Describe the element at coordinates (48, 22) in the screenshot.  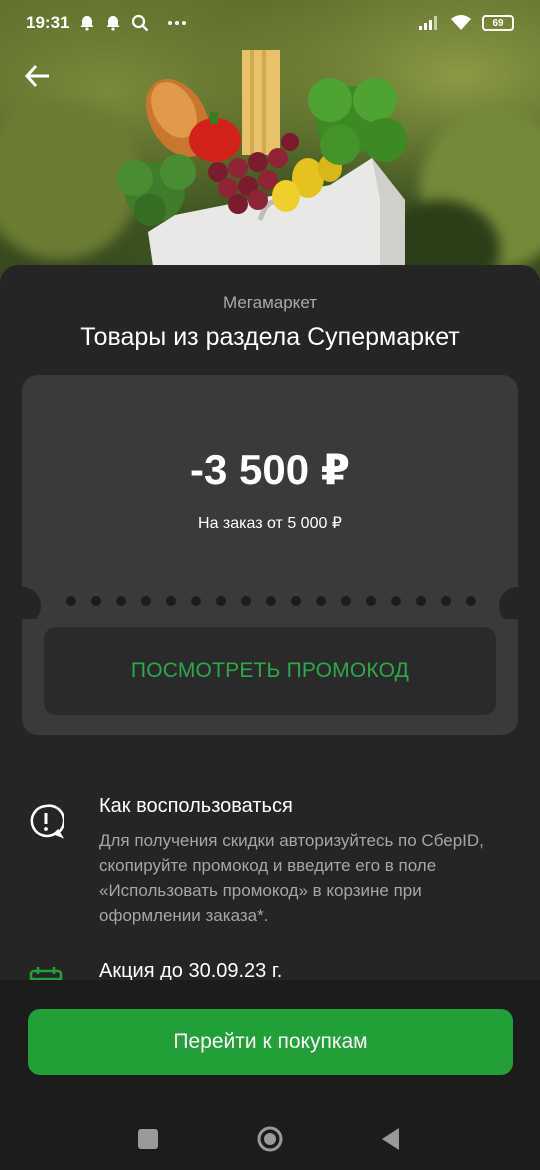
I see `status-time: 19:31` at that location.